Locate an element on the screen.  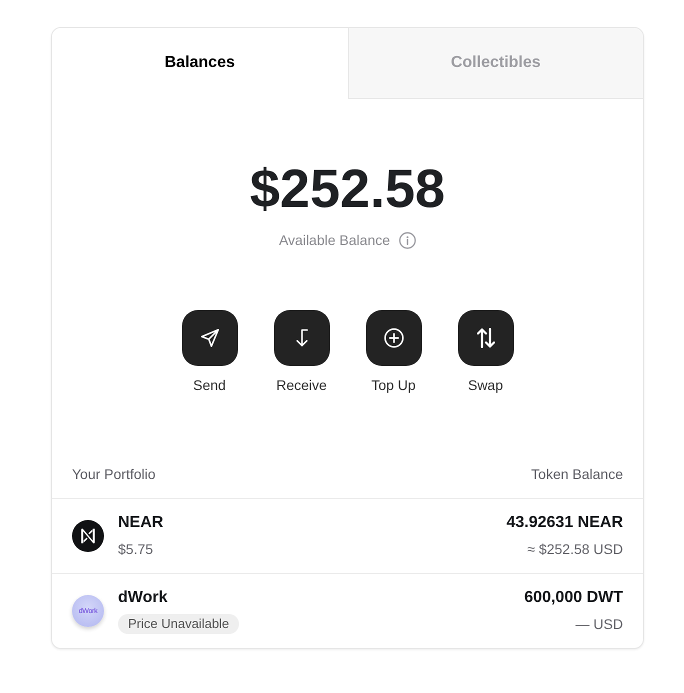
price-badge: Price Unavailable is located at coordinates (179, 624).